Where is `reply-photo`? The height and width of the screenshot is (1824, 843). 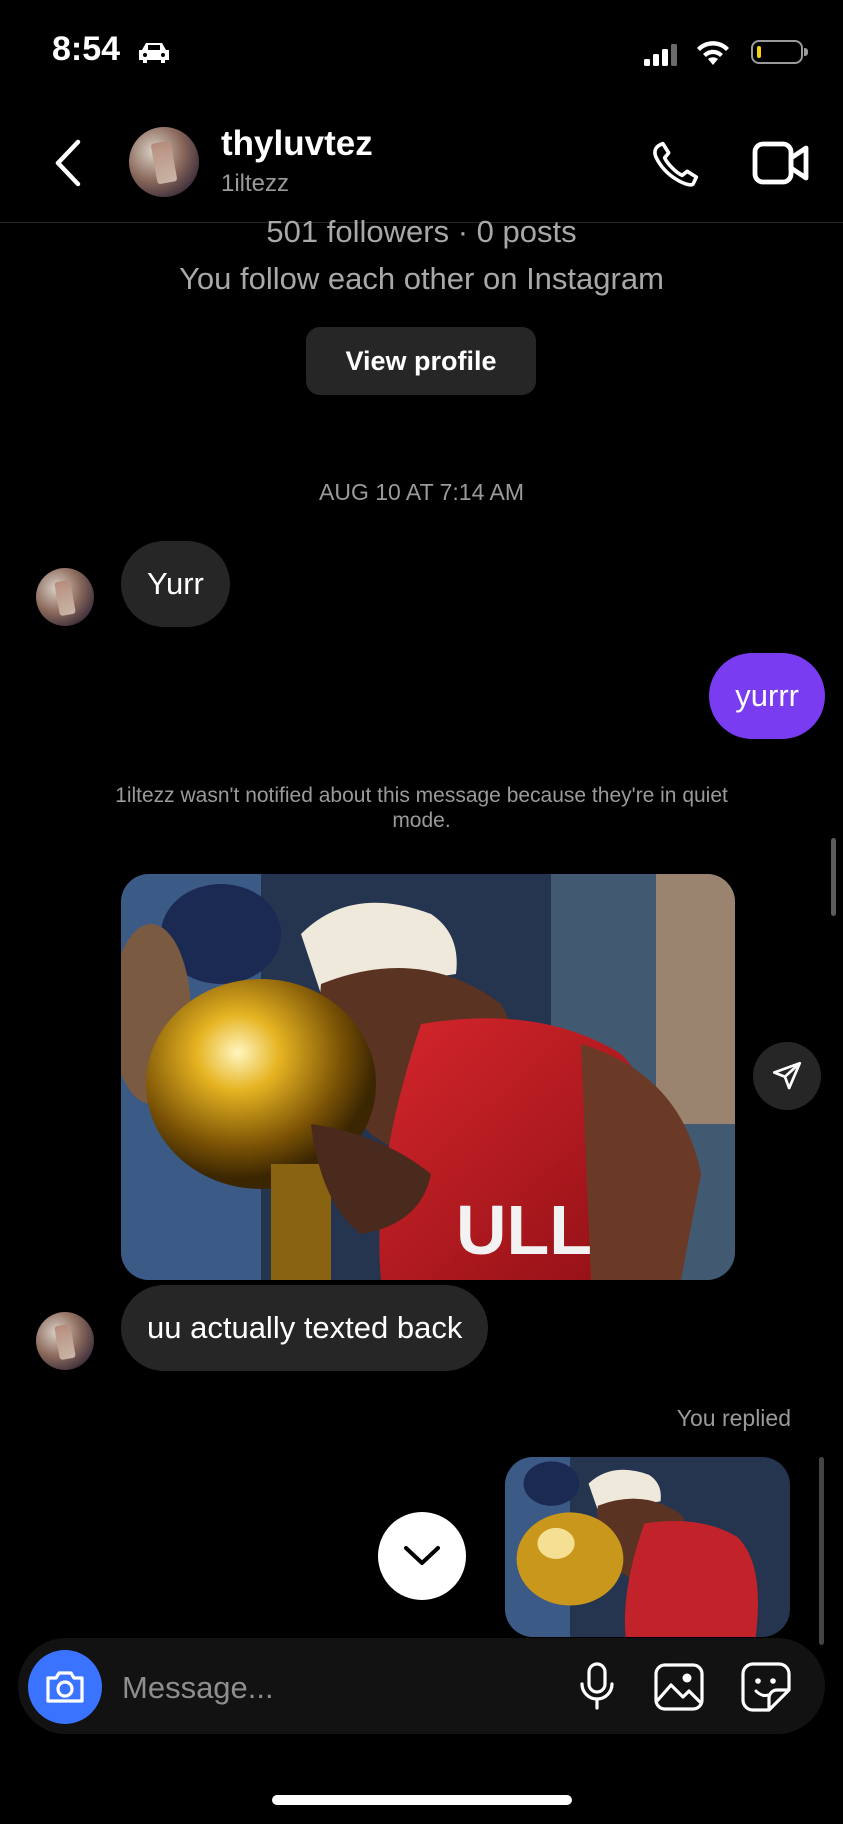 reply-photo is located at coordinates (647, 1547).